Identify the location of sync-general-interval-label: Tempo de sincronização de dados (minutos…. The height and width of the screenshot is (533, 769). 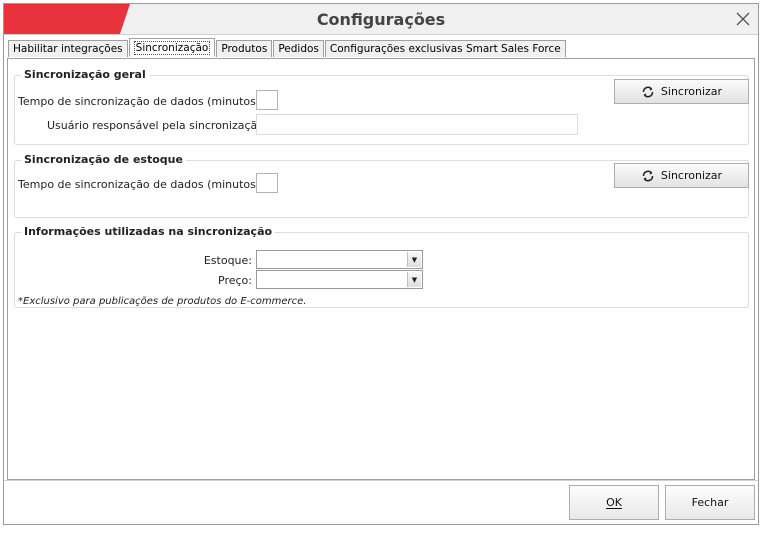
(141, 101).